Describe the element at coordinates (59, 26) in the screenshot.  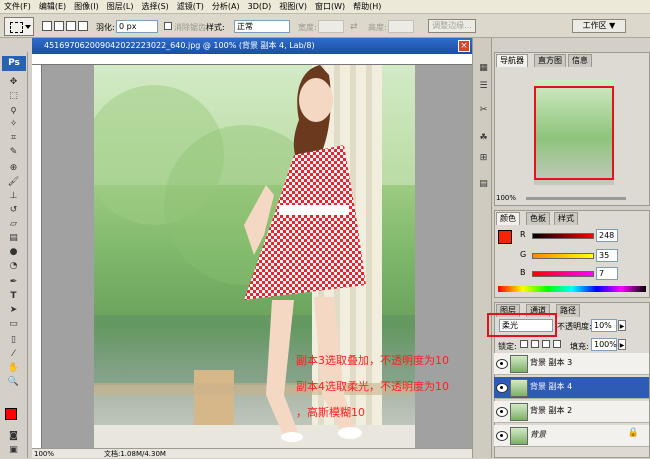
I see `add-selection-icon` at that location.